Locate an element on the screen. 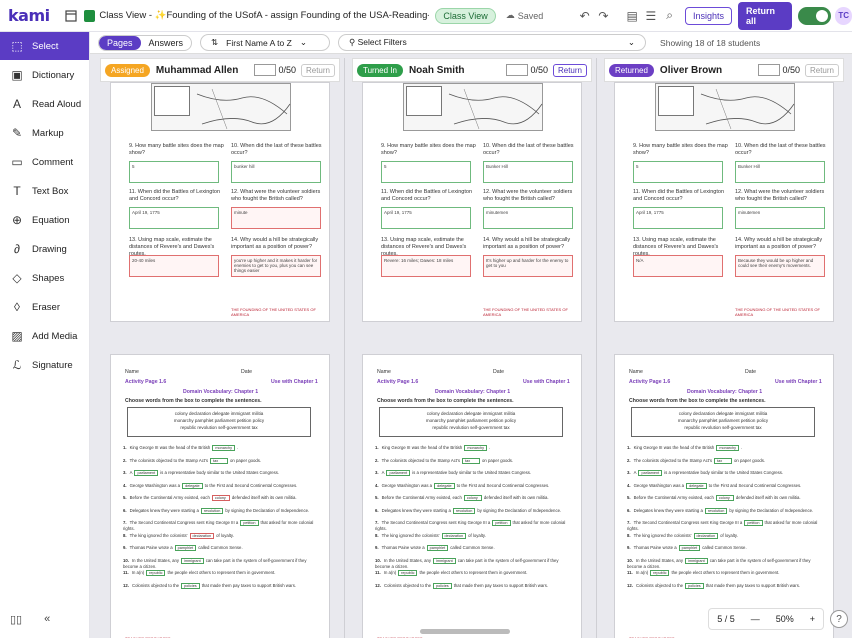 The width and height of the screenshot is (852, 638). zoom-out-button: — is located at coordinates (755, 619).